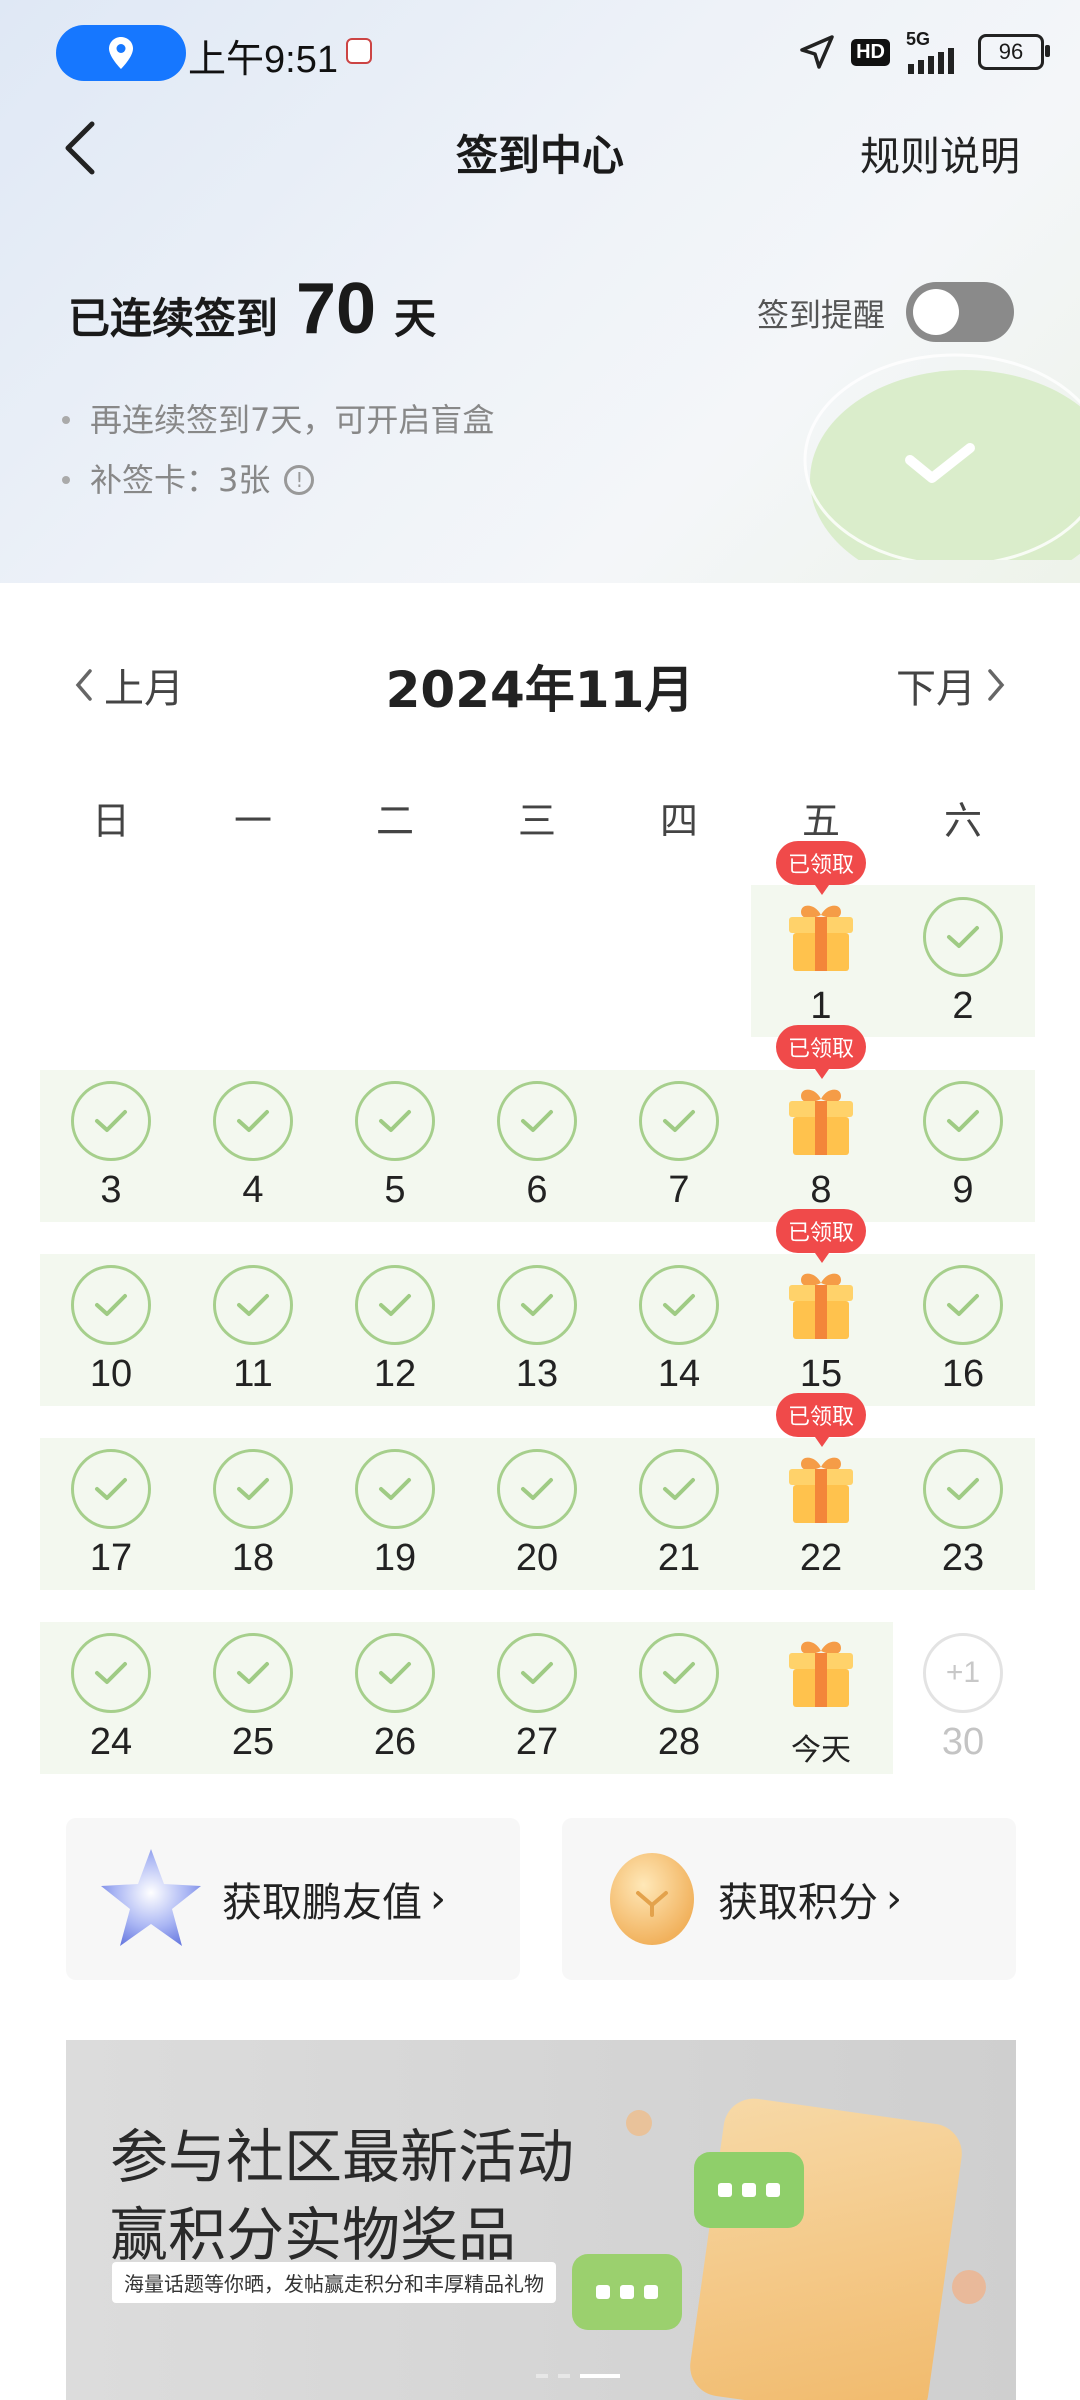 This screenshot has height=2400, width=1080. Describe the element at coordinates (110, 821) in the screenshot. I see `weekday-label: 日` at that location.